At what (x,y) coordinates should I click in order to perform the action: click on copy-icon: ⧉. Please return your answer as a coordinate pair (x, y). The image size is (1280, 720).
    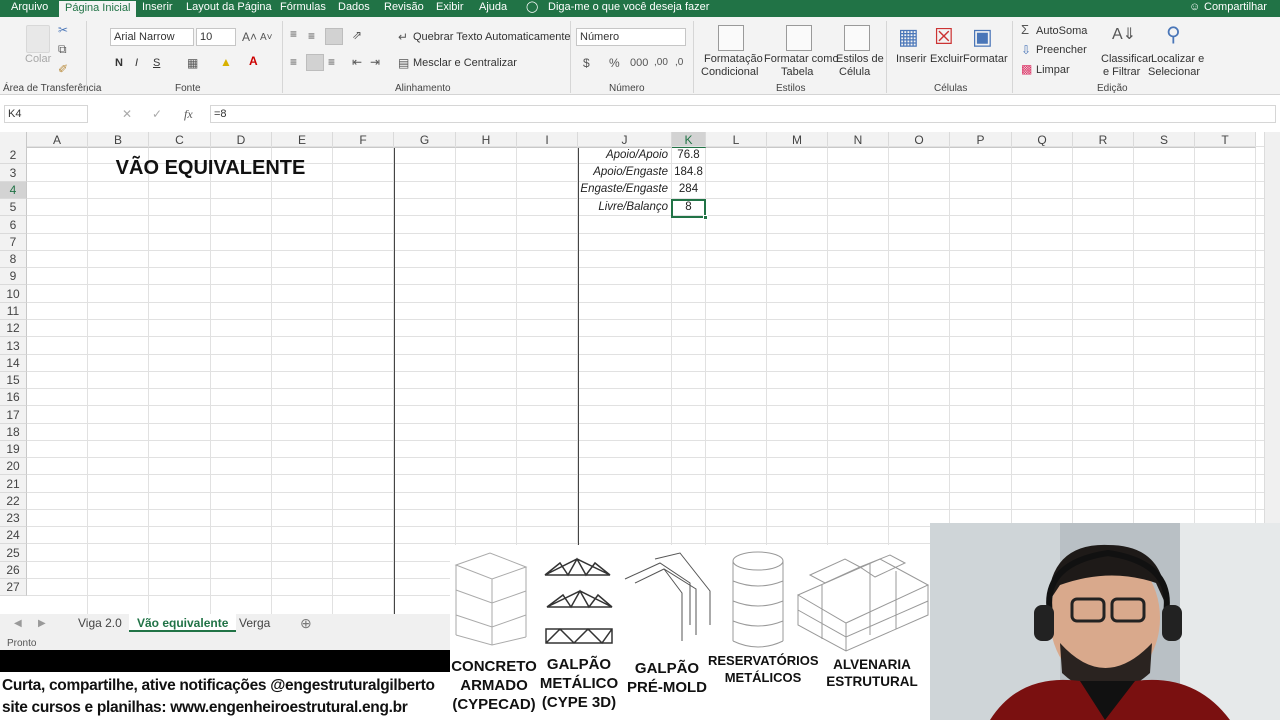
    Looking at the image, I should click on (62, 49).